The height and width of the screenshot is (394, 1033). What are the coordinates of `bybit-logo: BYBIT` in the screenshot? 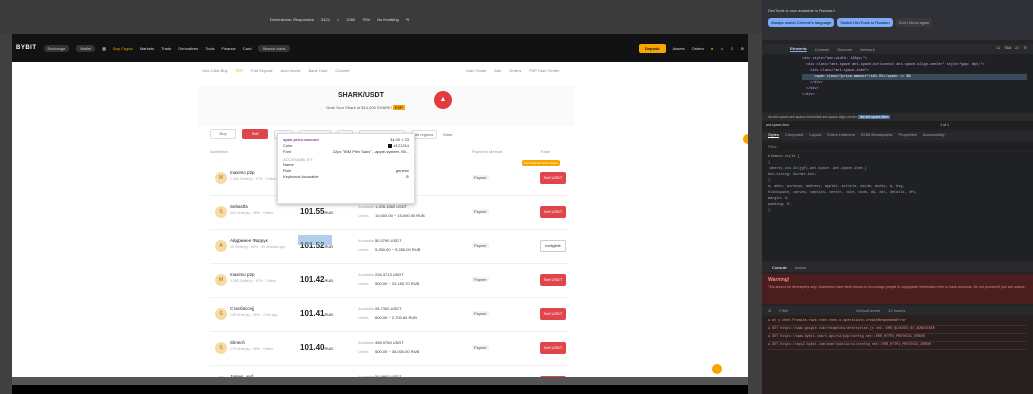 It's located at (26, 48).